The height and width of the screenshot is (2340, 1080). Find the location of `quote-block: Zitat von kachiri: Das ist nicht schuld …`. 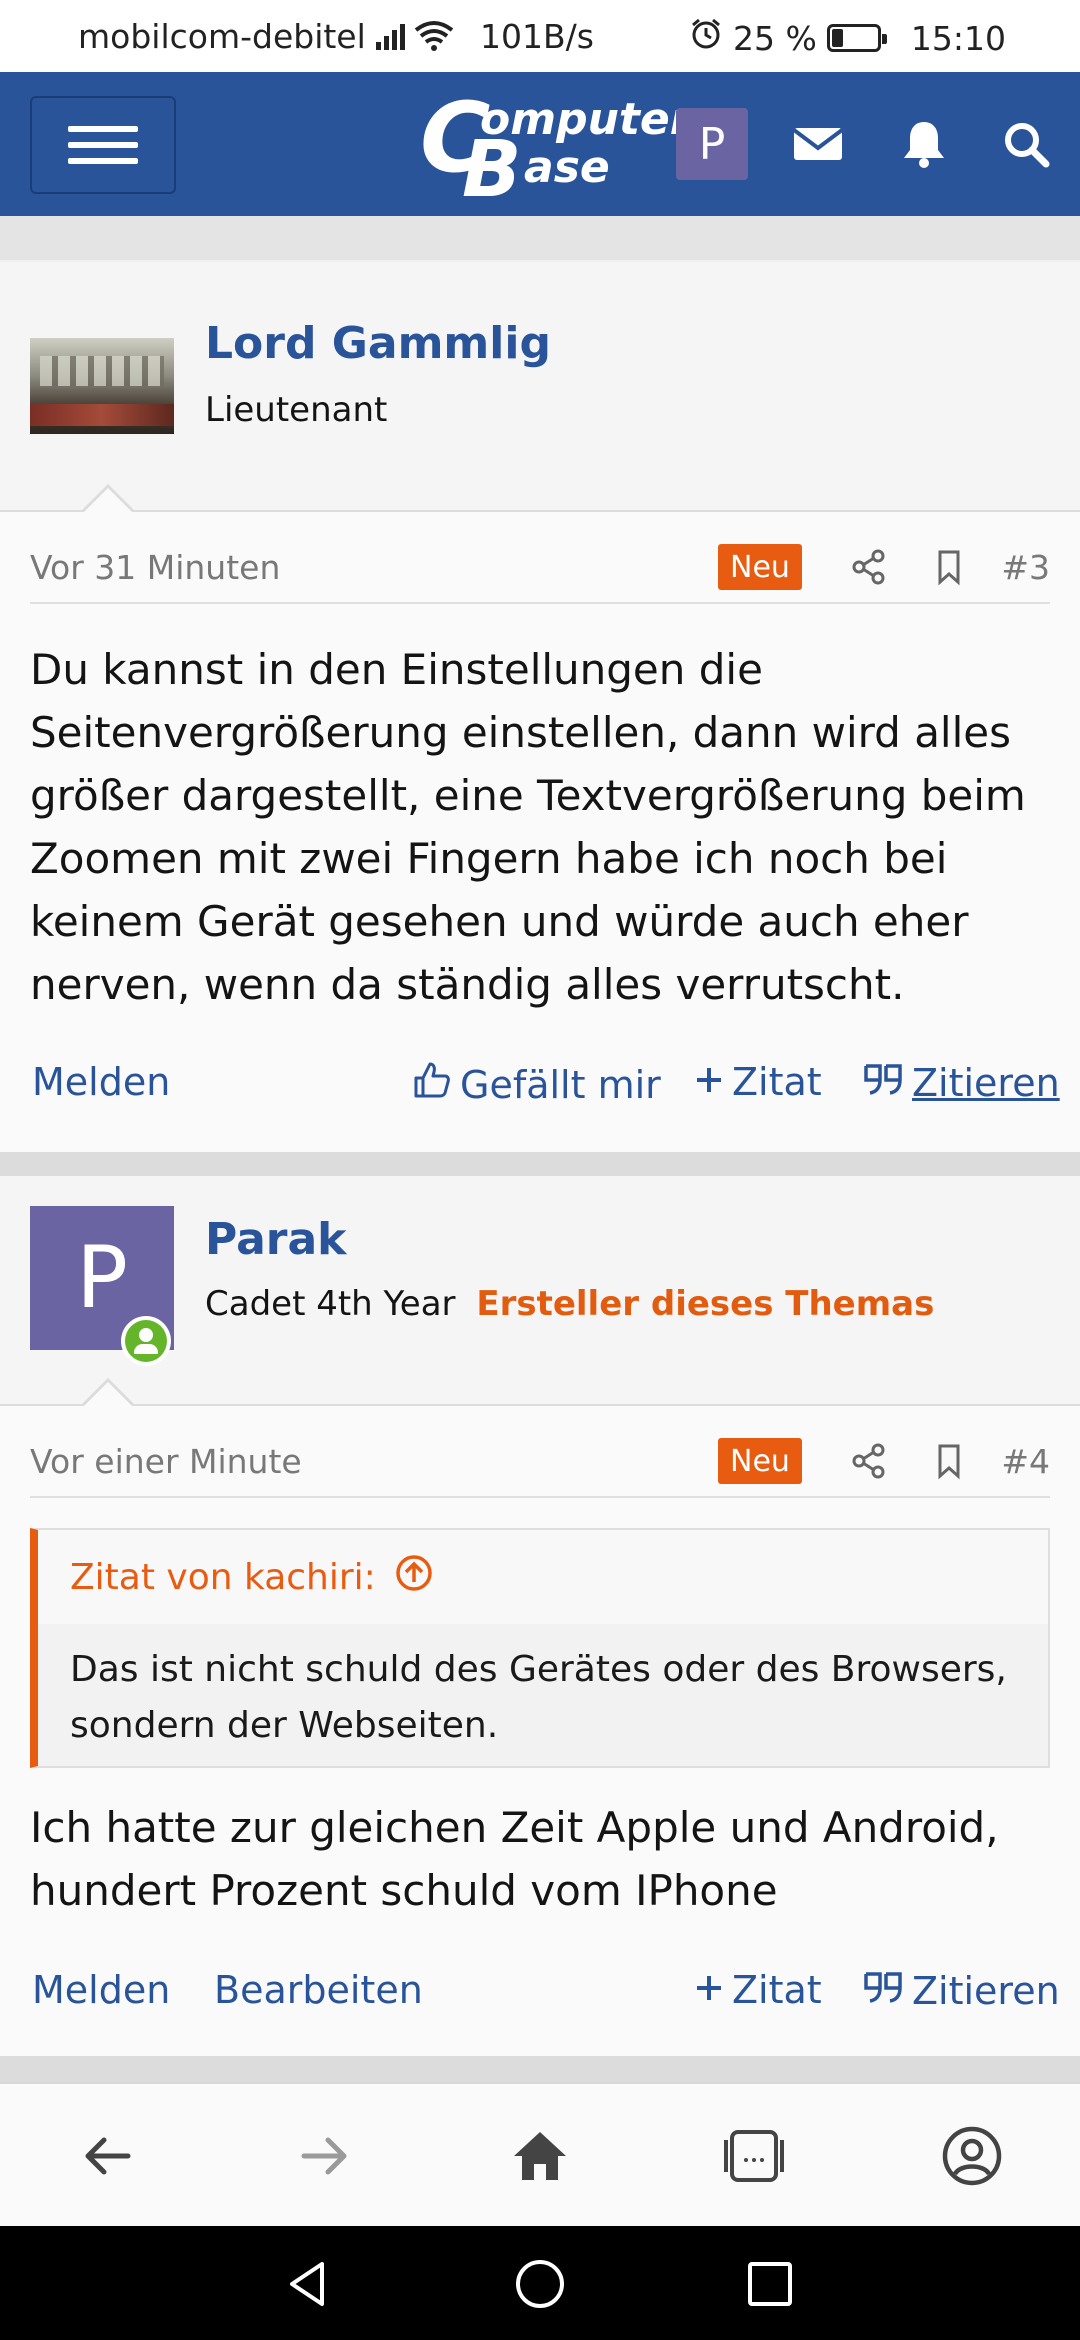

quote-block: Zitat von kachiri: Das ist nicht schuld … is located at coordinates (540, 1648).